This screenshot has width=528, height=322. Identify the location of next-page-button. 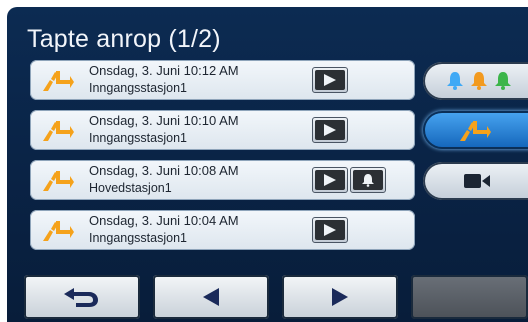
(340, 297).